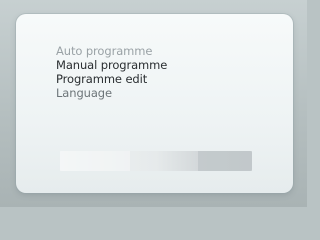 This screenshot has height=240, width=320. Describe the element at coordinates (156, 161) in the screenshot. I see `menu-hint-bar` at that location.